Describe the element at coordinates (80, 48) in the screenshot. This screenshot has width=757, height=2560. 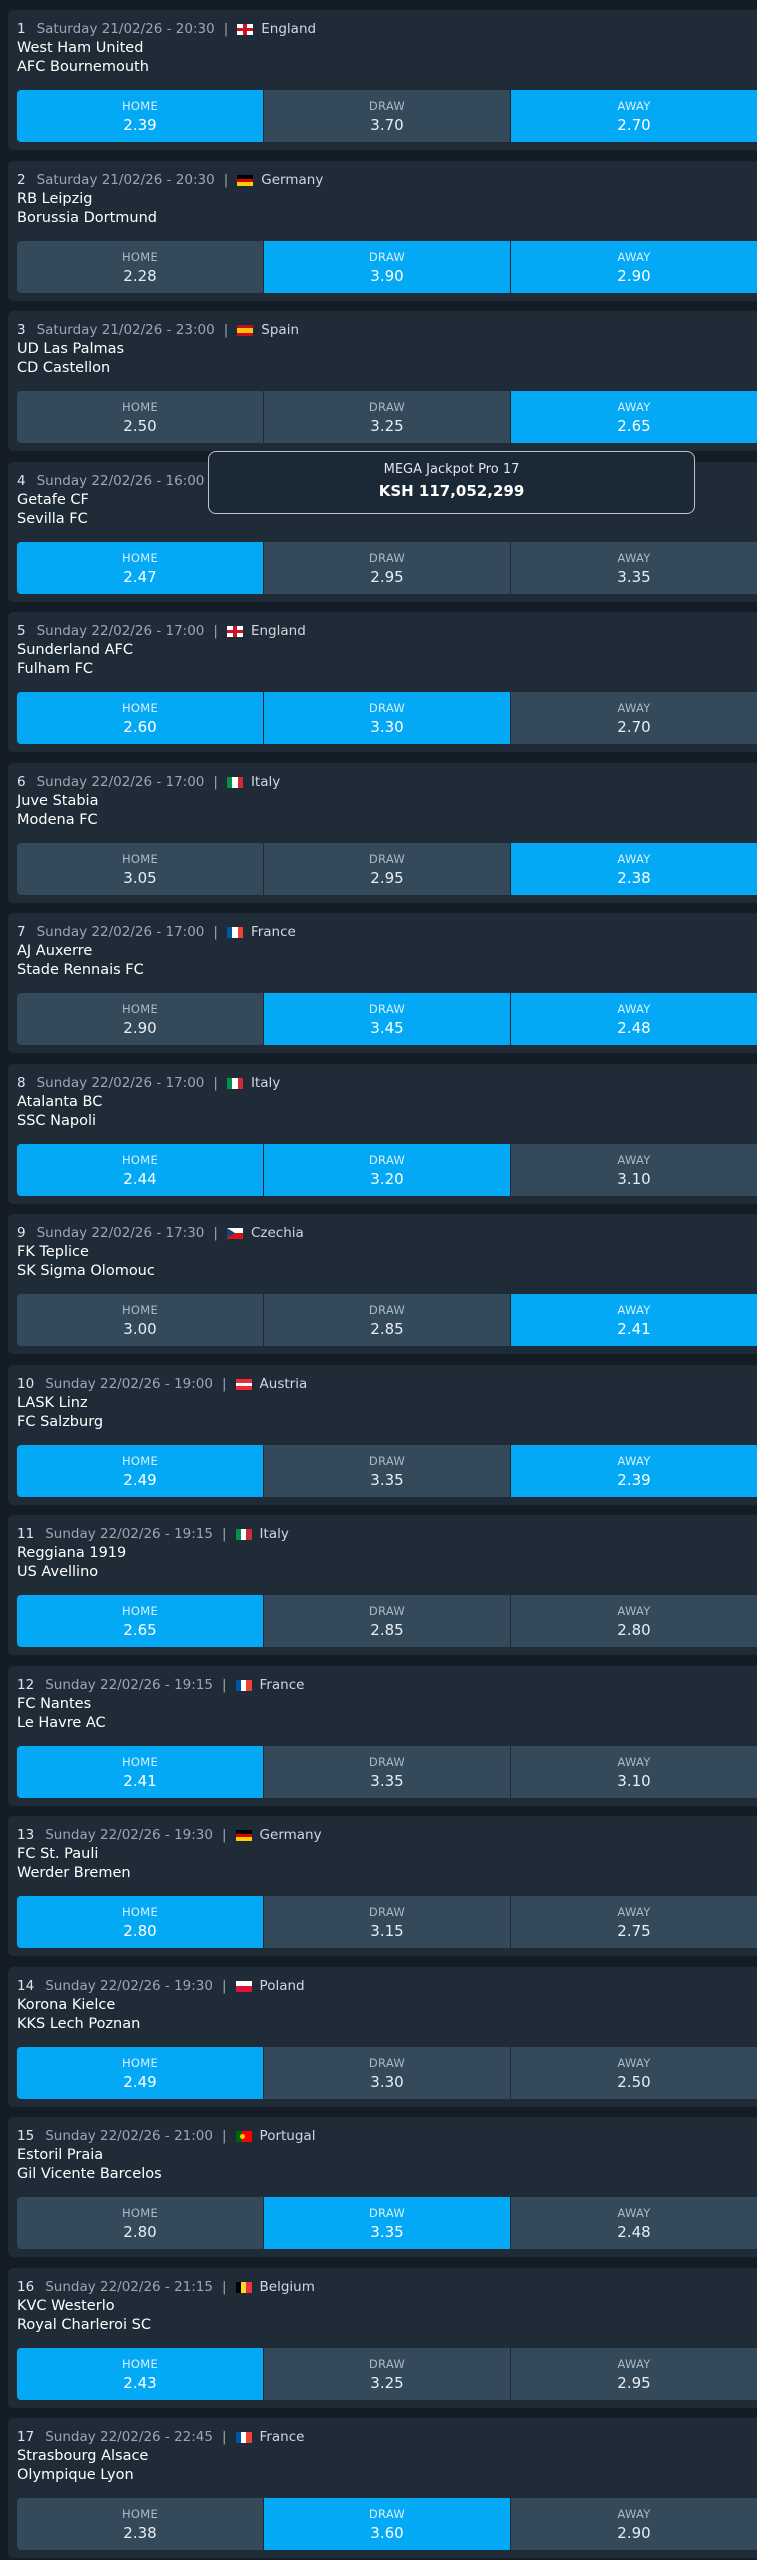
I see `home-team-name: West Ham United` at that location.